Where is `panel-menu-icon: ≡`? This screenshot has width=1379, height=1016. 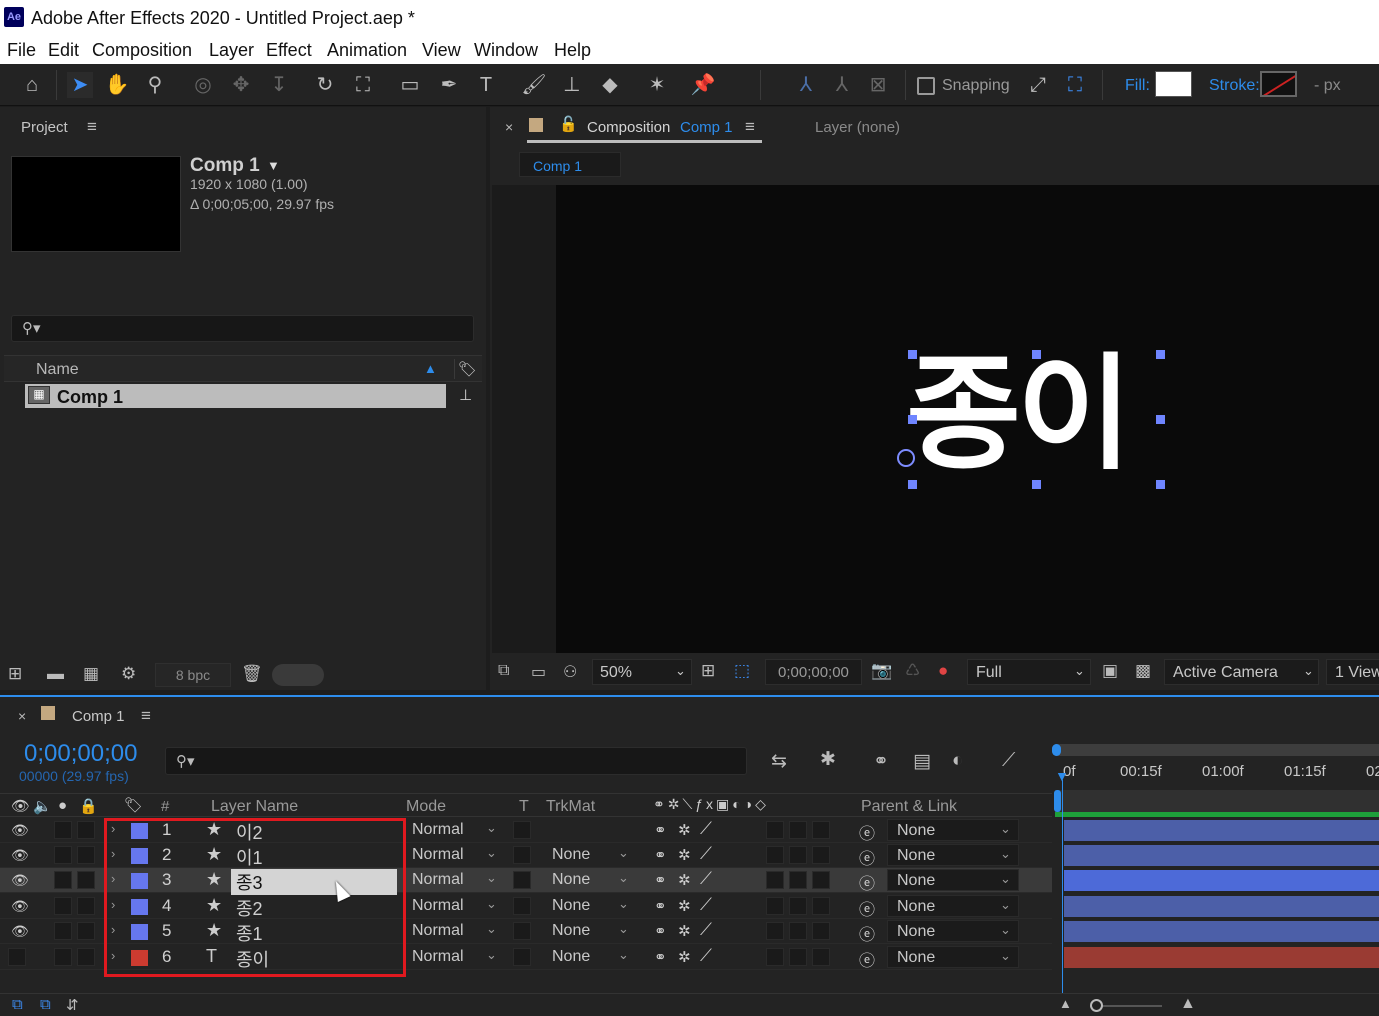
panel-menu-icon: ≡ is located at coordinates (92, 127).